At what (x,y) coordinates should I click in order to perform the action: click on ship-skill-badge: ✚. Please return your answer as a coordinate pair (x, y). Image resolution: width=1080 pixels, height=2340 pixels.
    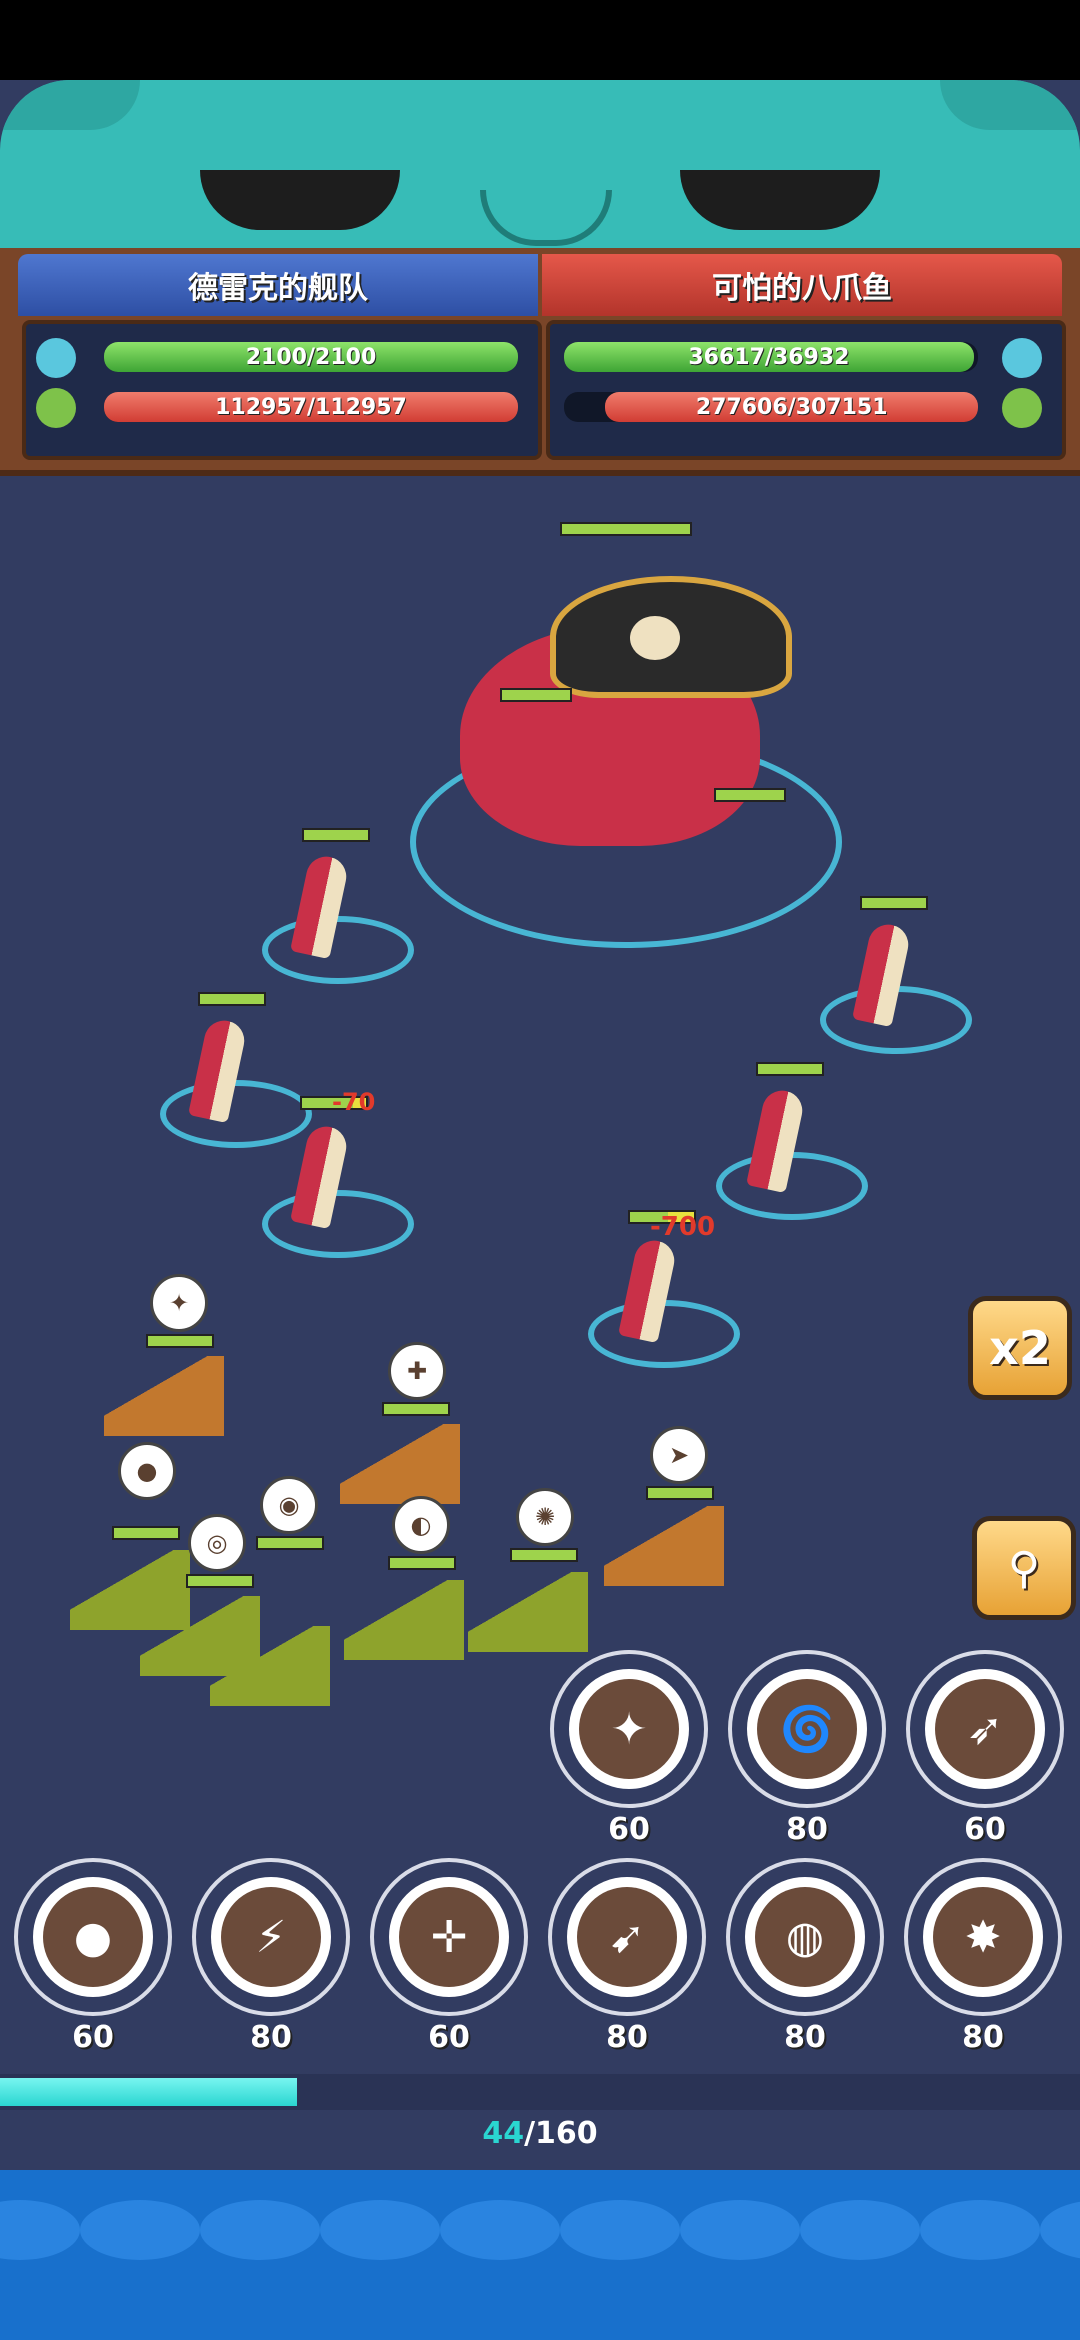
    Looking at the image, I should click on (417, 1371).